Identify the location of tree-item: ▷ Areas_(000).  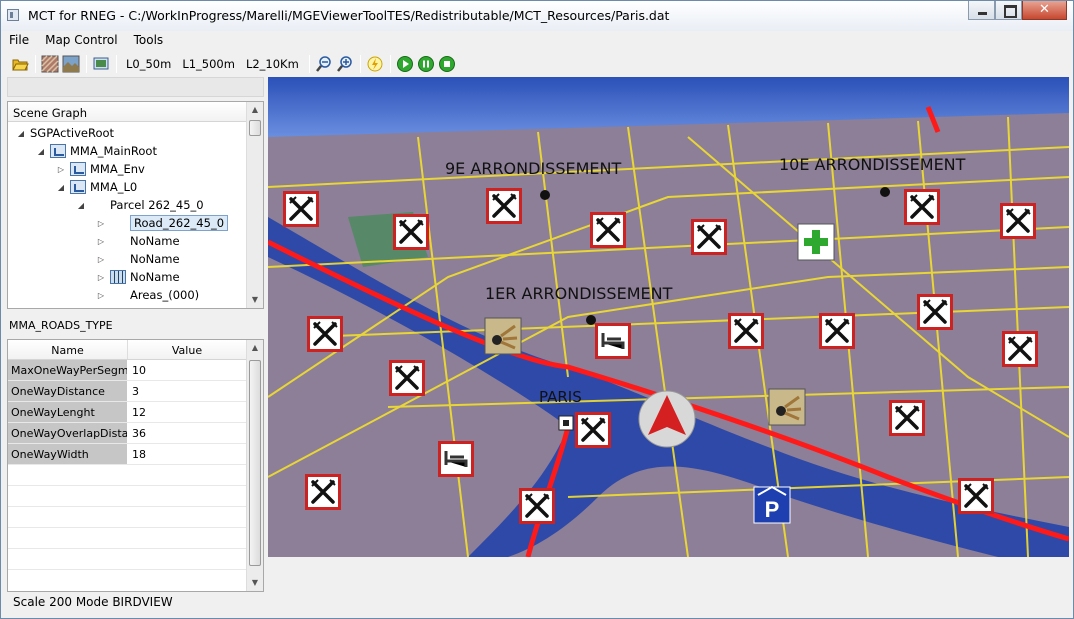
(147, 295).